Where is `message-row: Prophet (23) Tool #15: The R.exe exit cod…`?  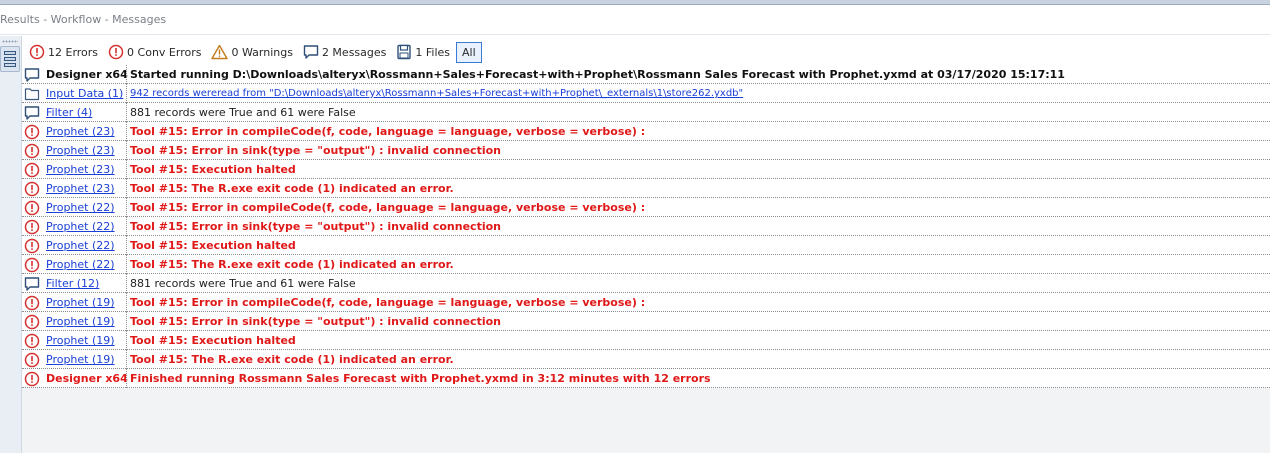
message-row: Prophet (23) Tool #15: The R.exe exit cod… is located at coordinates (646, 188).